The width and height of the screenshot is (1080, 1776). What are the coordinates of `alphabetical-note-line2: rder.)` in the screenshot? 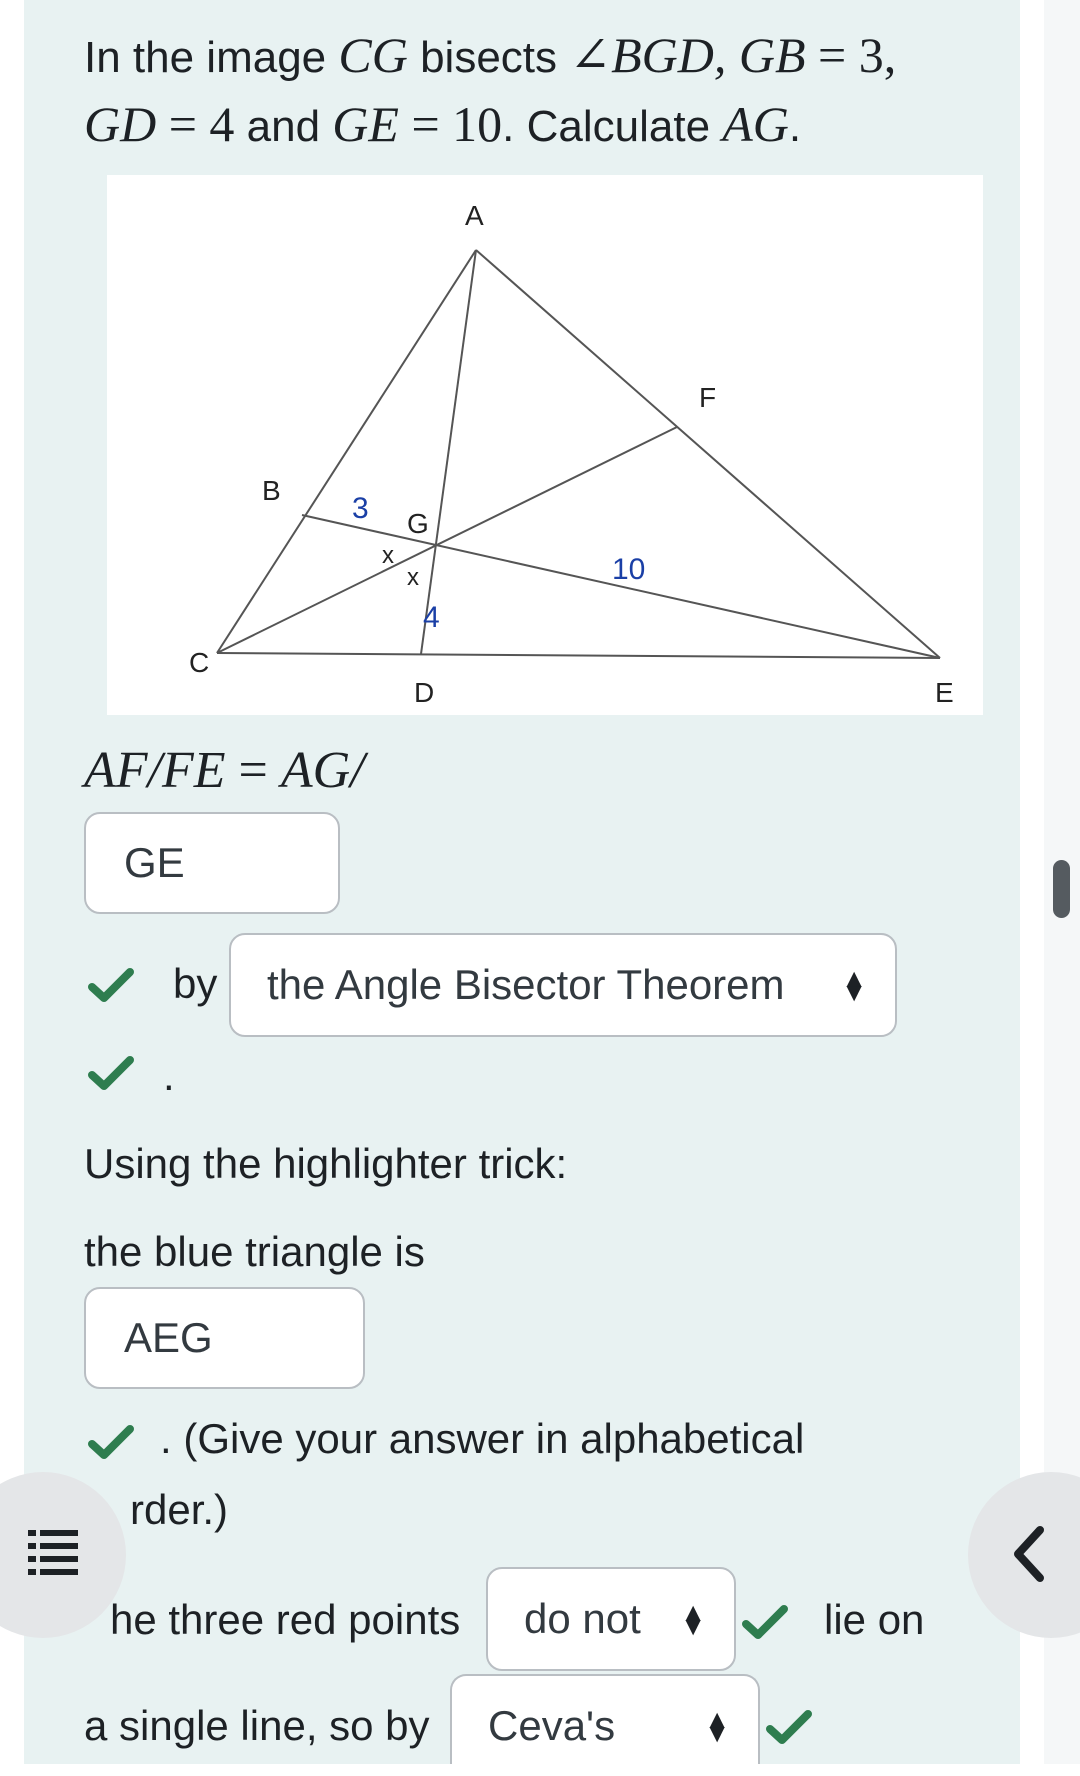 It's located at (179, 1509).